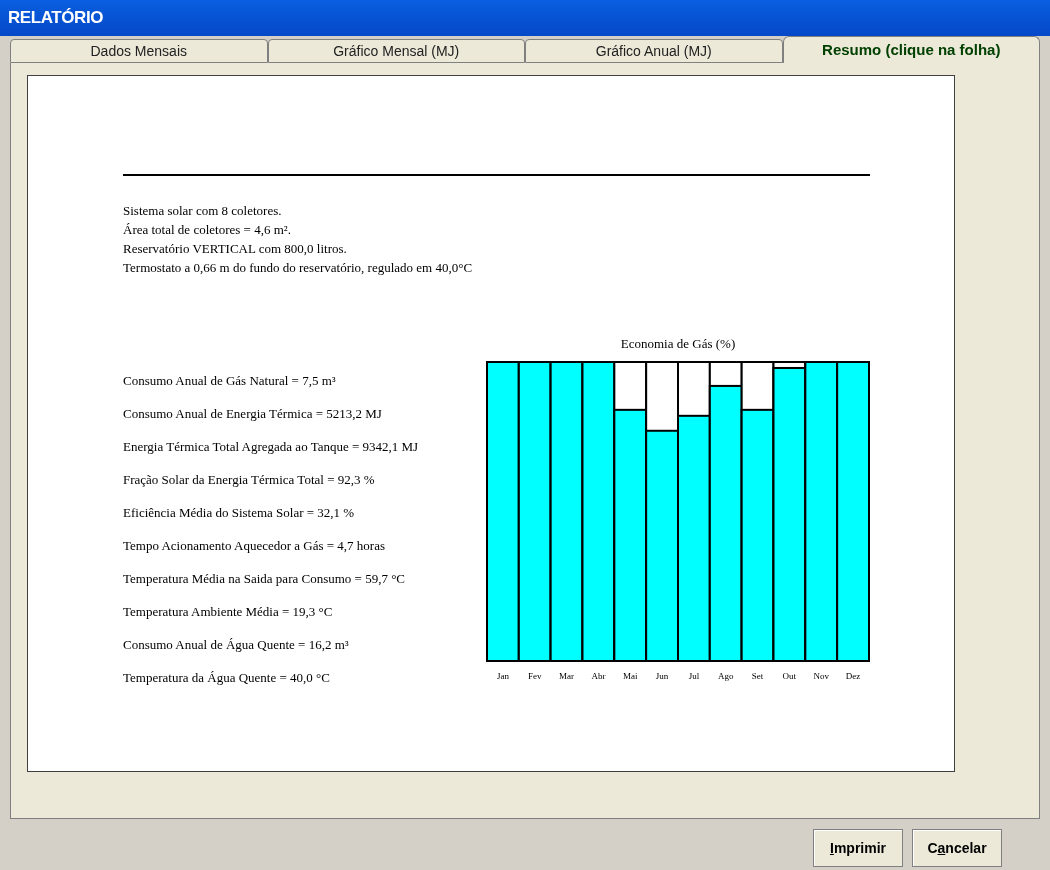  I want to click on window-title: RELATÓRIO, so click(56, 18).